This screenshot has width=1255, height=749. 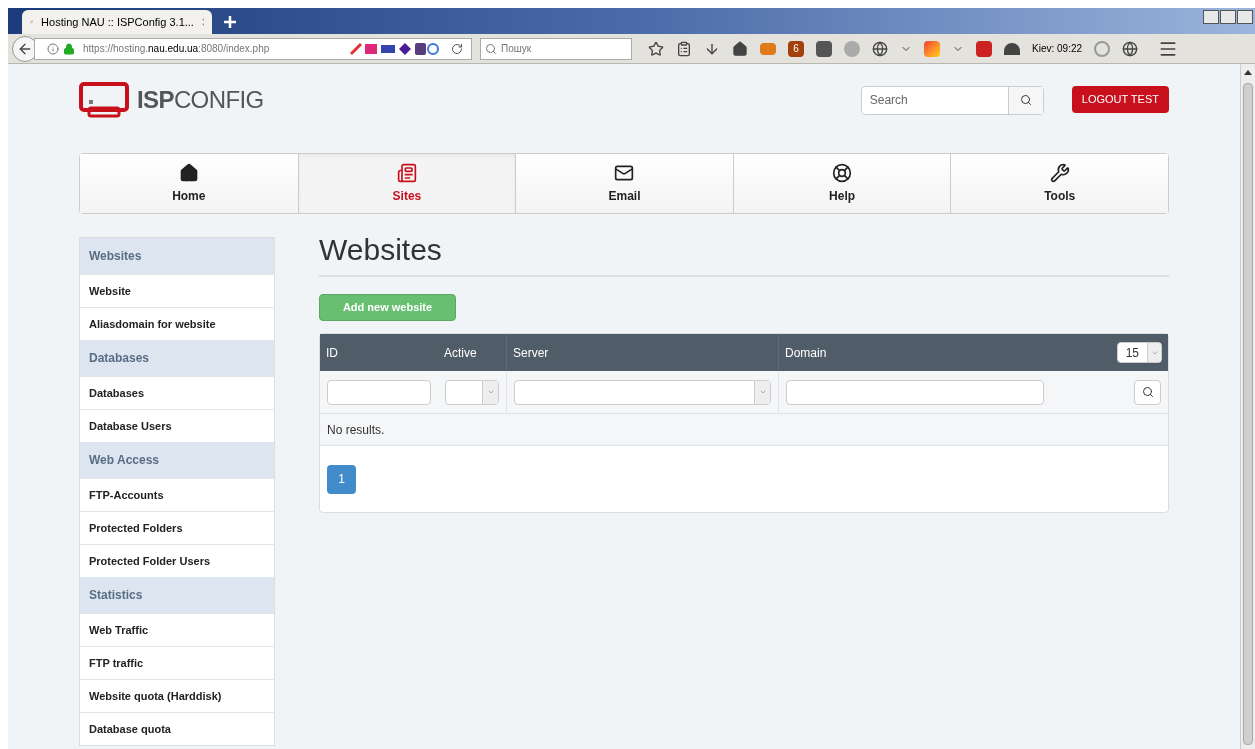 I want to click on clock-text: Kiev: 09:22, so click(x=1057, y=49).